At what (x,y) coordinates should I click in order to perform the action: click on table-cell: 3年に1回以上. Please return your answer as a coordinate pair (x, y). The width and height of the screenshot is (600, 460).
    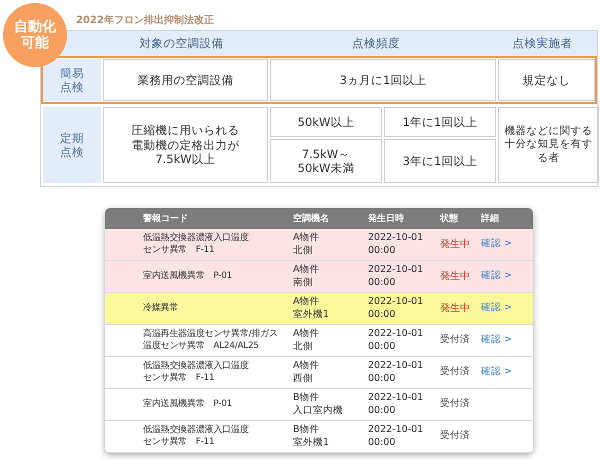
    Looking at the image, I should click on (440, 161).